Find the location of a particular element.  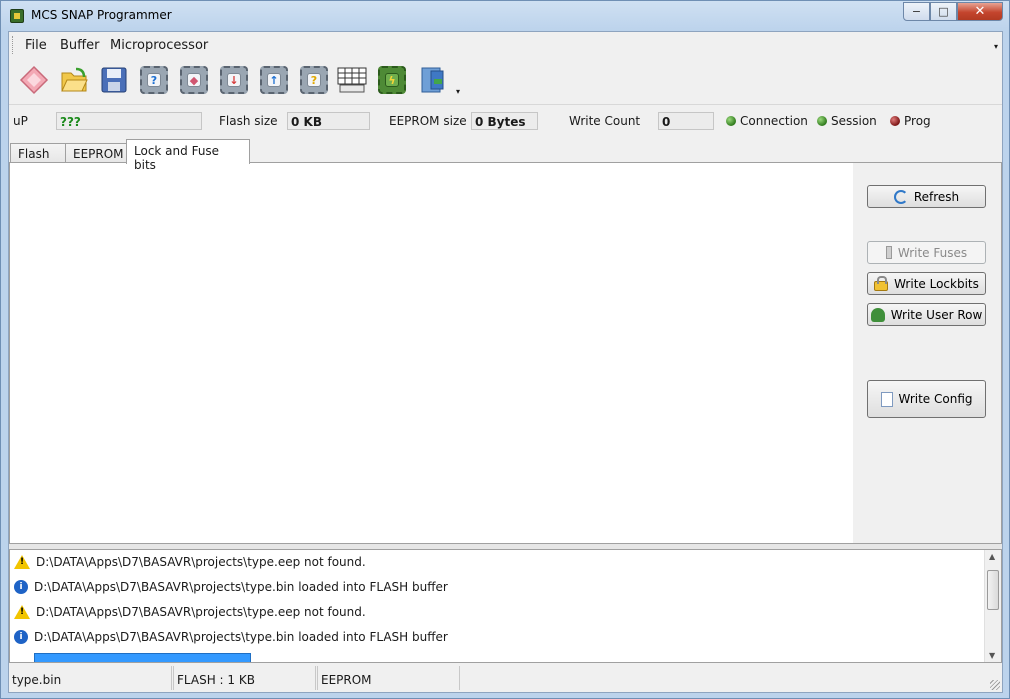

prog-led-icon is located at coordinates (895, 121).